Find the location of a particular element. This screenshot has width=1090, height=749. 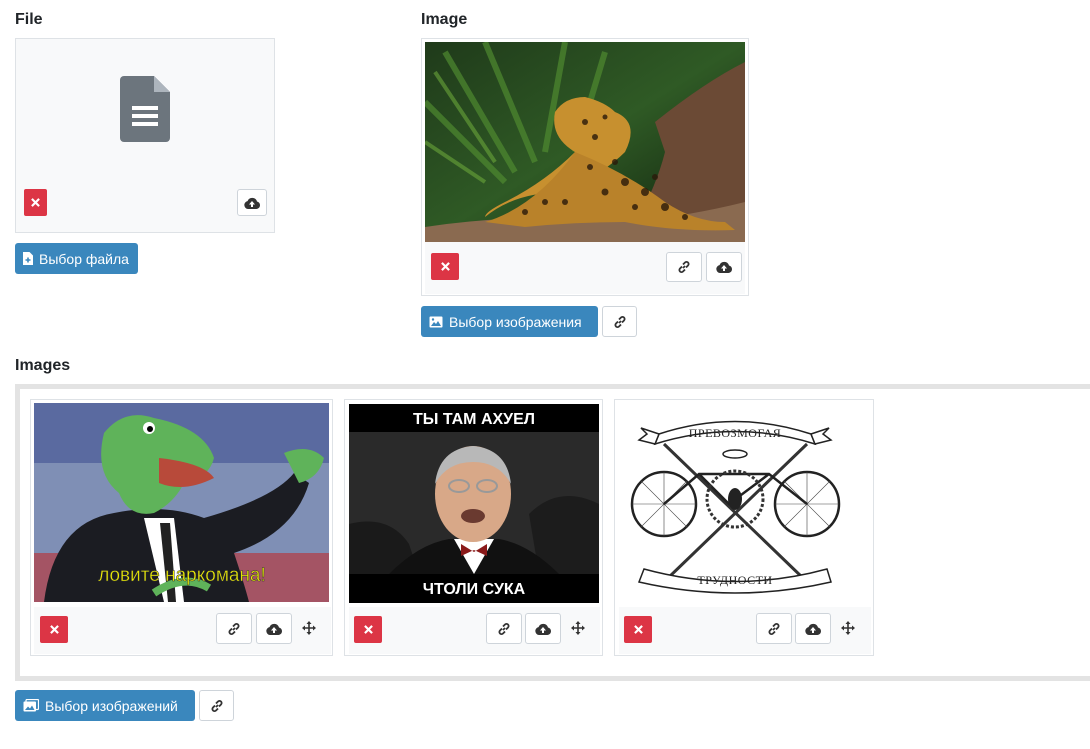

file-field-label: File is located at coordinates (29, 19).